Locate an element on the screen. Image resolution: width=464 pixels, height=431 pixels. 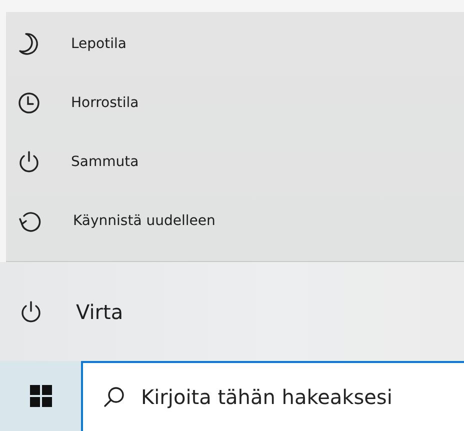
menu-item: Sammuta is located at coordinates (235, 161).